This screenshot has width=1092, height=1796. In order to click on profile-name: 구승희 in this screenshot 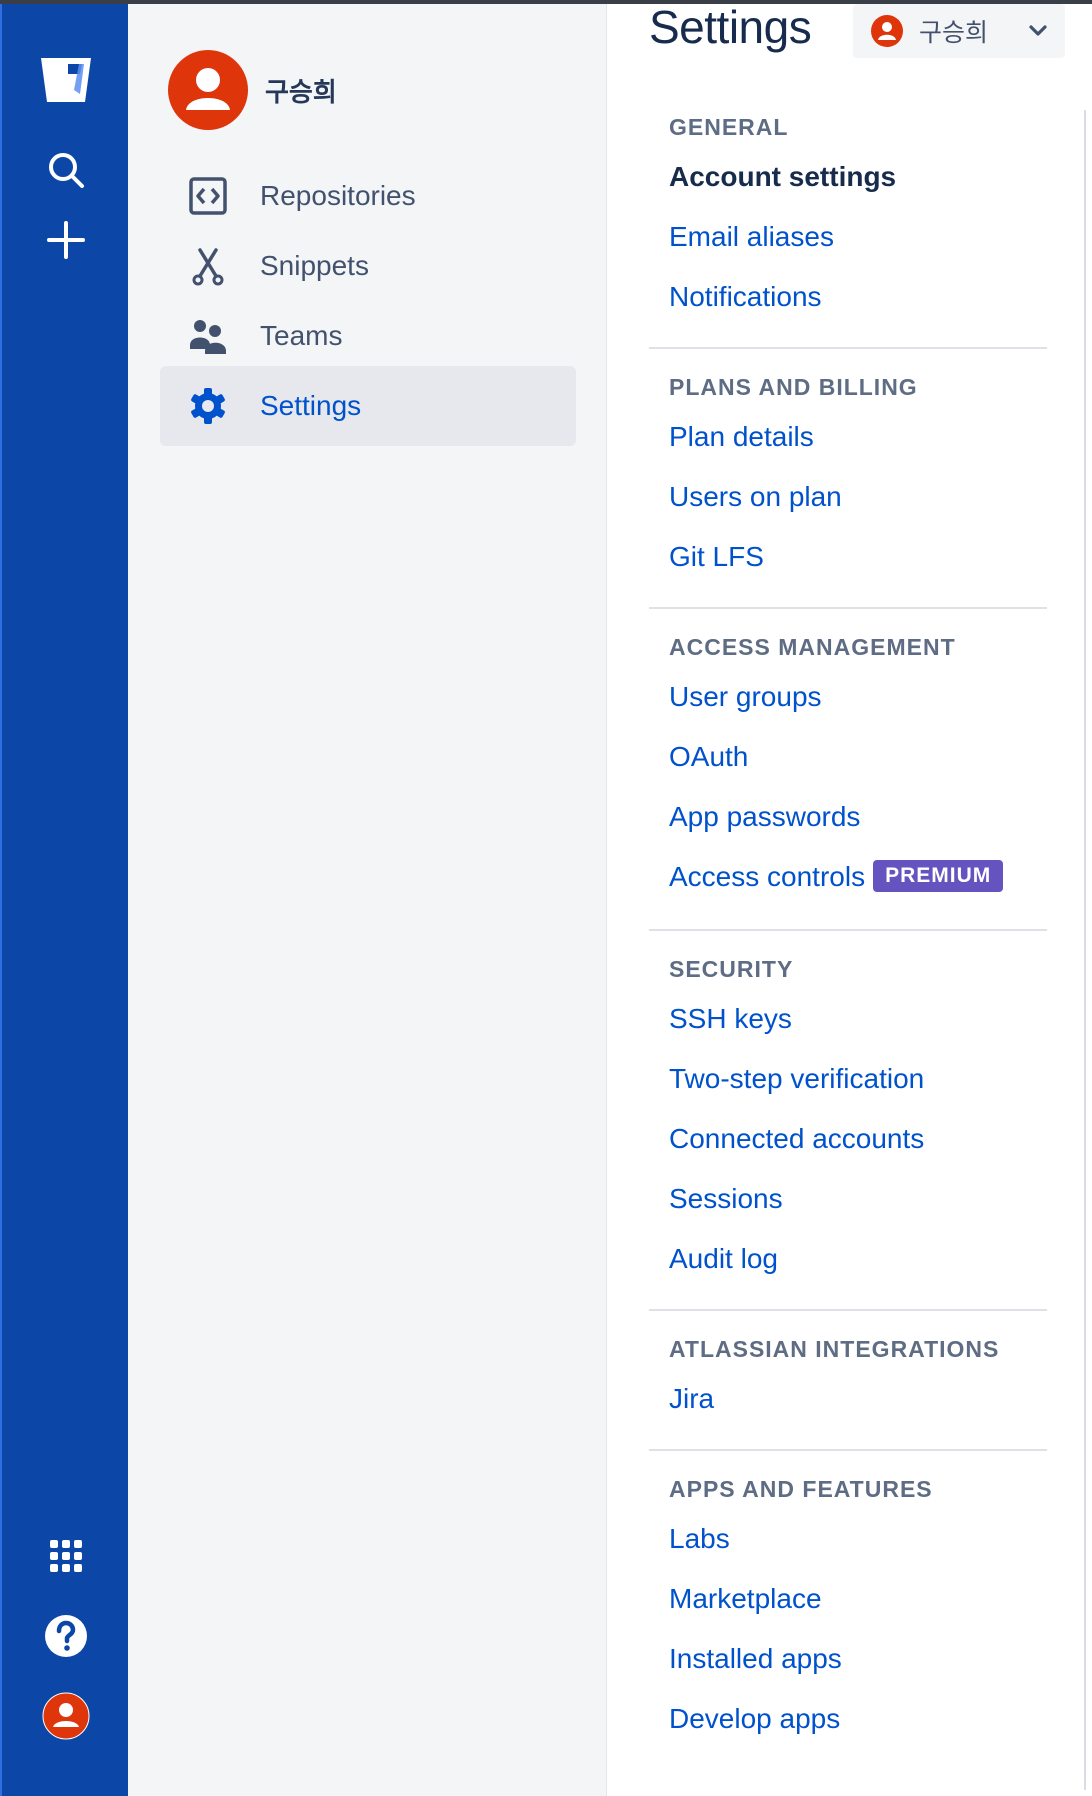, I will do `click(301, 92)`.